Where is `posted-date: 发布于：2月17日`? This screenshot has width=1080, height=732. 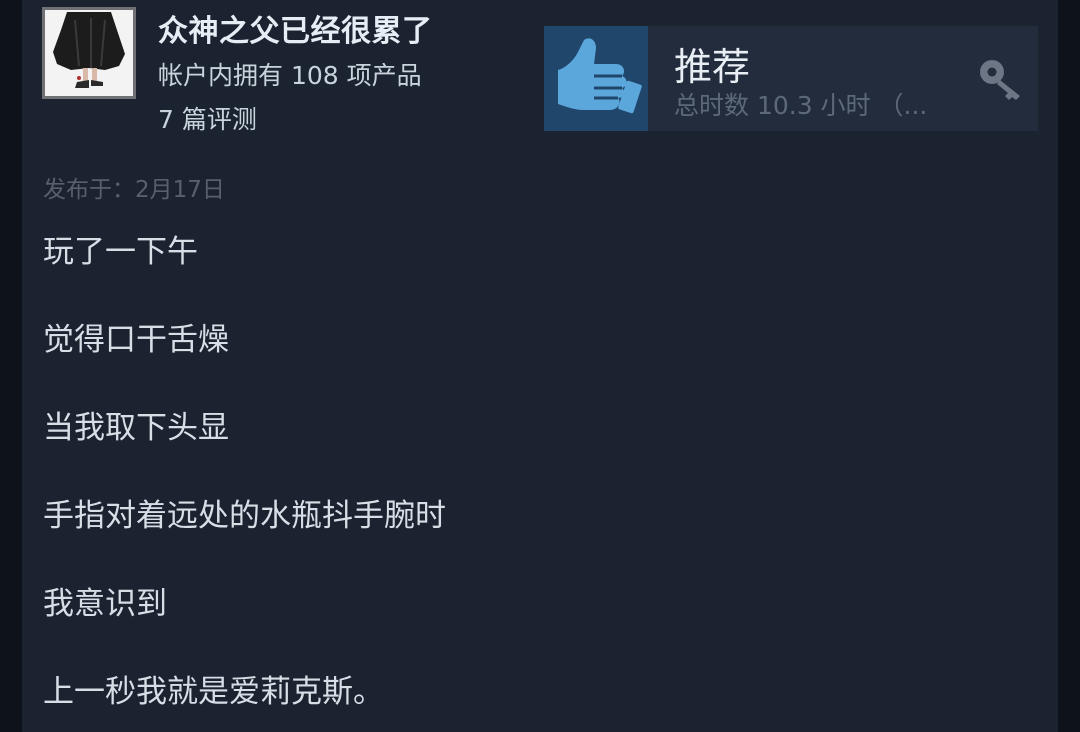
posted-date: 发布于：2月17日 is located at coordinates (134, 190).